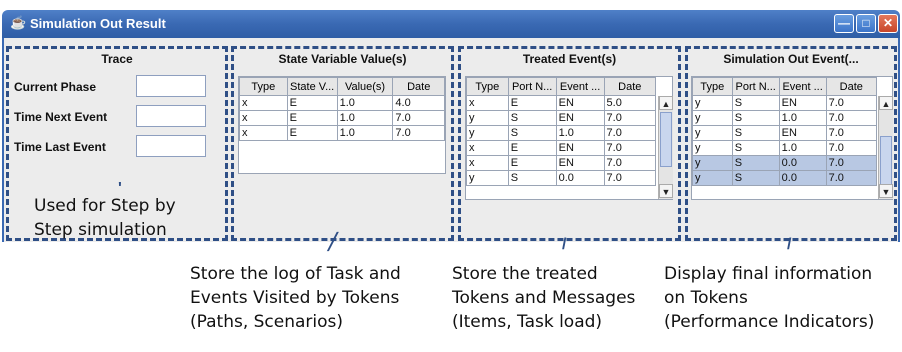 Image resolution: width=902 pixels, height=352 pixels. I want to click on table-row: x E 1.0 4.0, so click(342, 103).